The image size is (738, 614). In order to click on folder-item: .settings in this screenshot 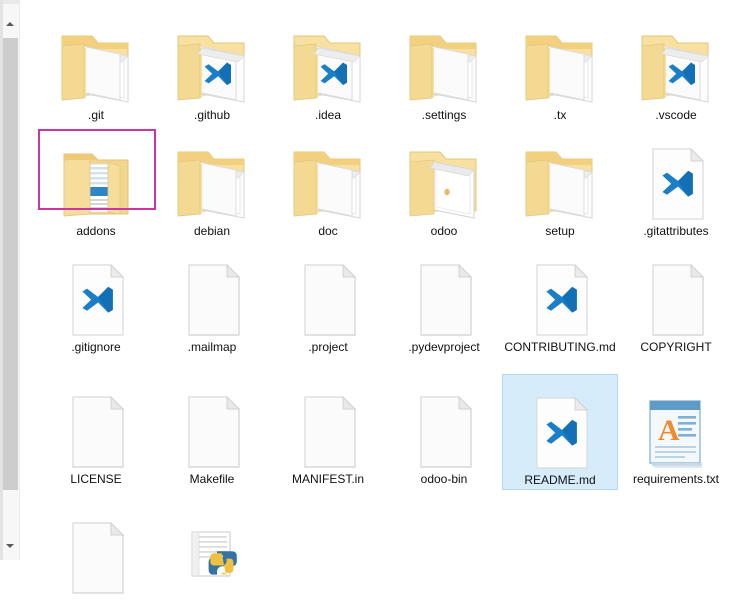, I will do `click(444, 67)`.